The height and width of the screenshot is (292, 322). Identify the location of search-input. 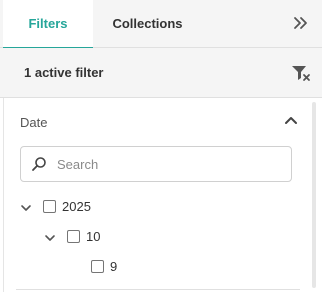
(171, 164).